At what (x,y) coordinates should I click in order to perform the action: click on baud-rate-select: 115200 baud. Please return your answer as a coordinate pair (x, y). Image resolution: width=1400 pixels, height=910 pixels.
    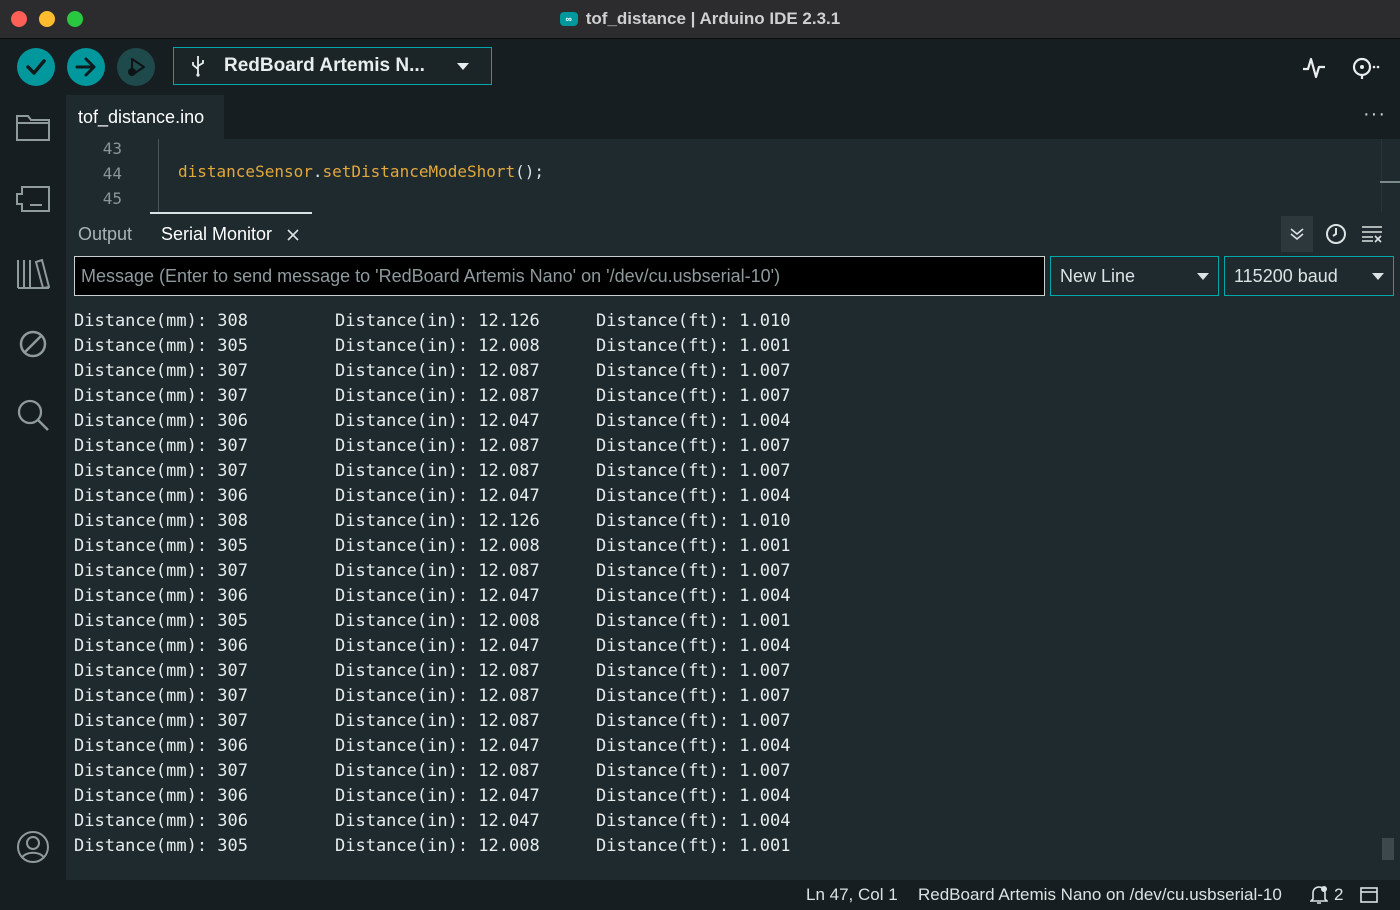
    Looking at the image, I should click on (1309, 276).